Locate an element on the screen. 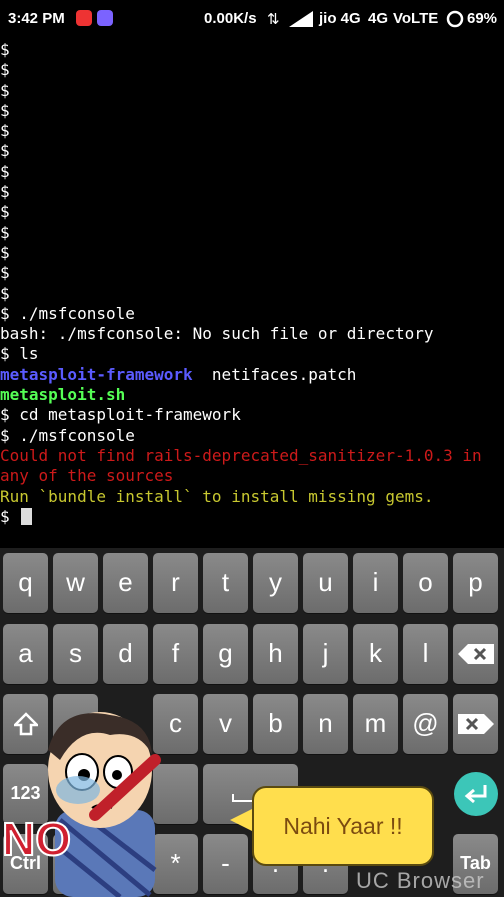 Image resolution: width=504 pixels, height=897 pixels. battery-ring-icon is located at coordinates (455, 19).